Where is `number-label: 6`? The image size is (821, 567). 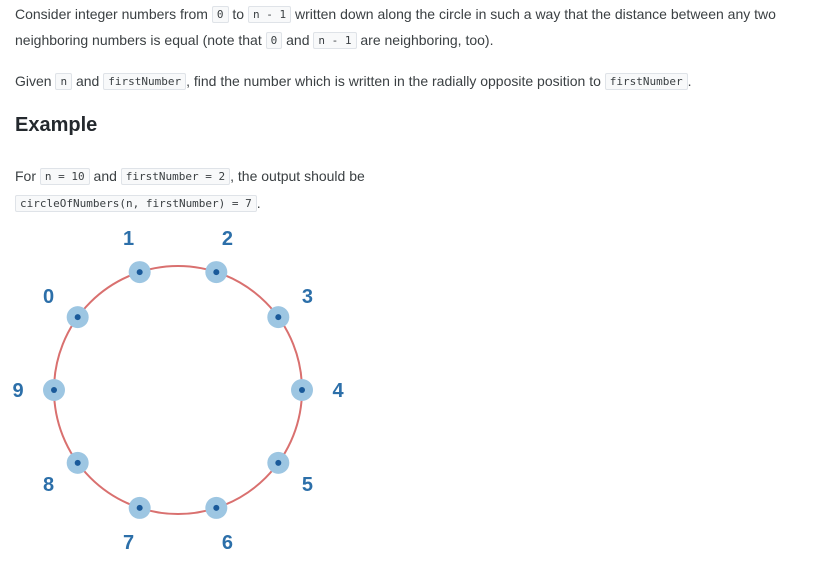
number-label: 6 is located at coordinates (227, 543).